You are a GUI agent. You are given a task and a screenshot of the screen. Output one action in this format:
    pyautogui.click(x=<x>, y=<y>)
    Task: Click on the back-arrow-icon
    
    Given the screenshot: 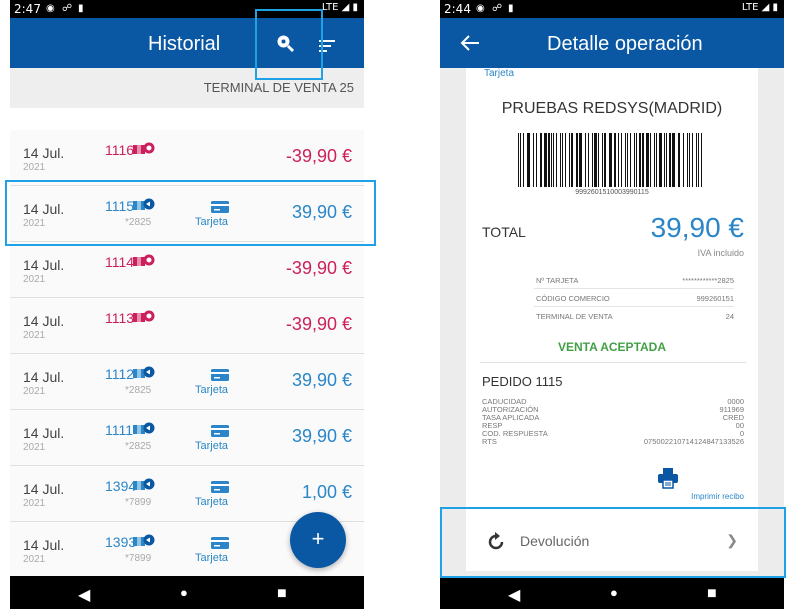 What is the action you would take?
    pyautogui.click(x=470, y=43)
    